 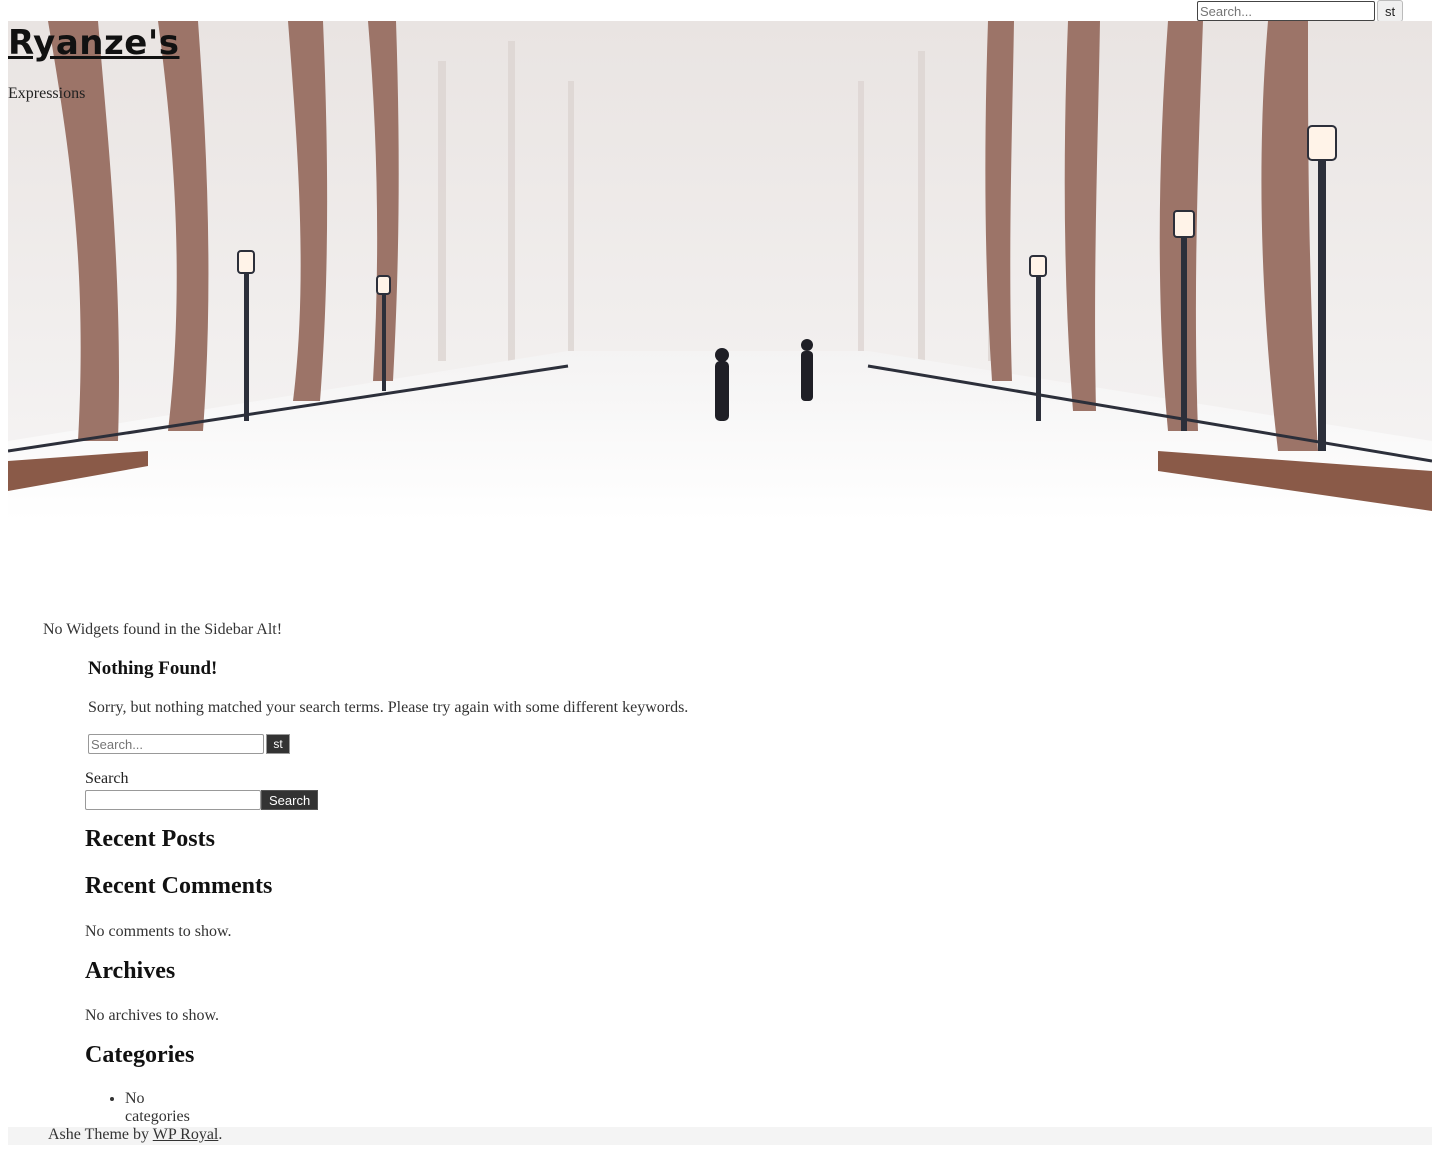 What do you see at coordinates (176, 744) in the screenshot?
I see `main-search-input` at bounding box center [176, 744].